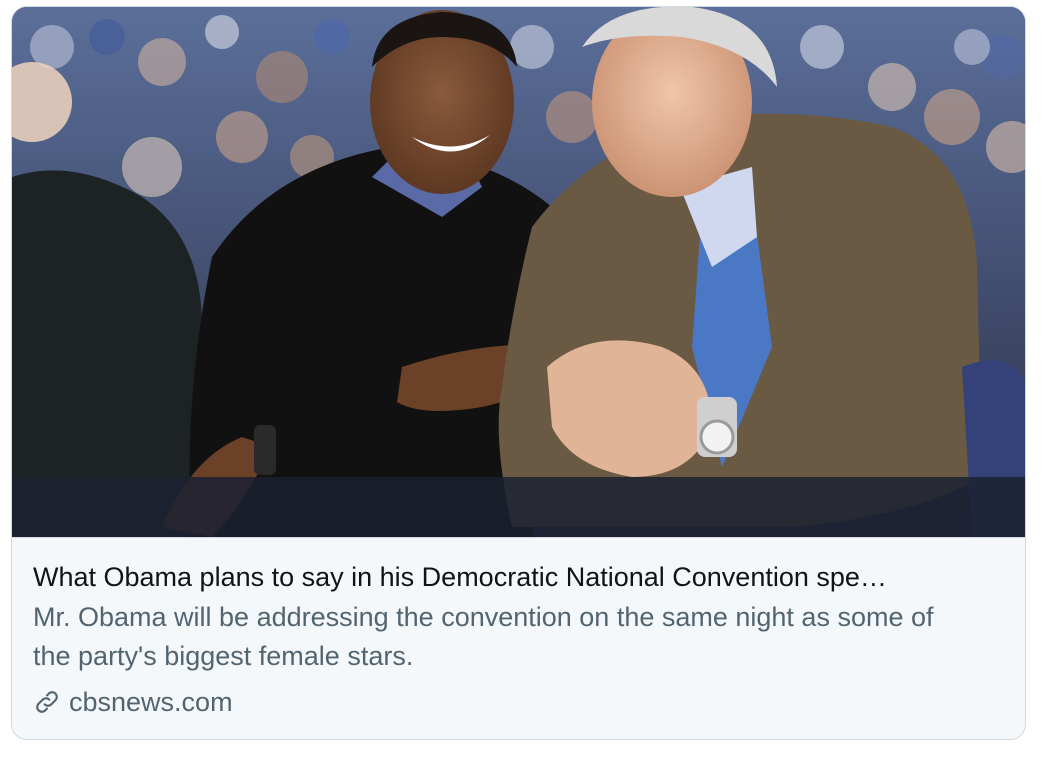  Describe the element at coordinates (151, 701) in the screenshot. I see `source-domain: cbsnews.com` at that location.